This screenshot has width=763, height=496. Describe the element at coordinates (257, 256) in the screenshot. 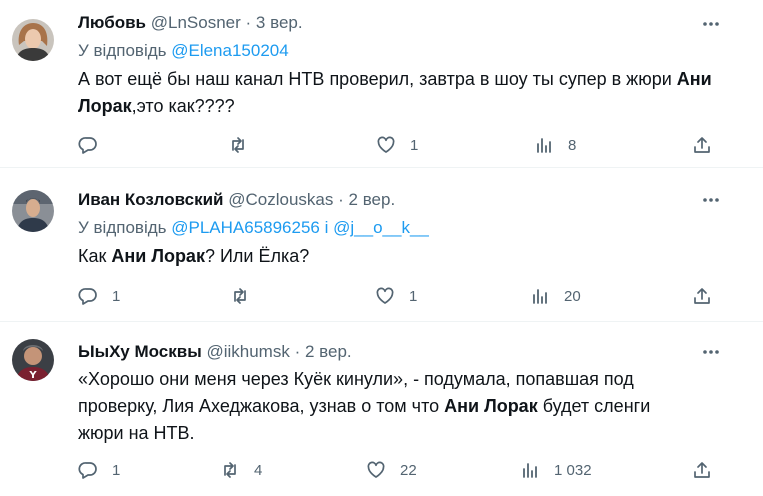

I see `text-segment: ? Или Ёлка?` at that location.